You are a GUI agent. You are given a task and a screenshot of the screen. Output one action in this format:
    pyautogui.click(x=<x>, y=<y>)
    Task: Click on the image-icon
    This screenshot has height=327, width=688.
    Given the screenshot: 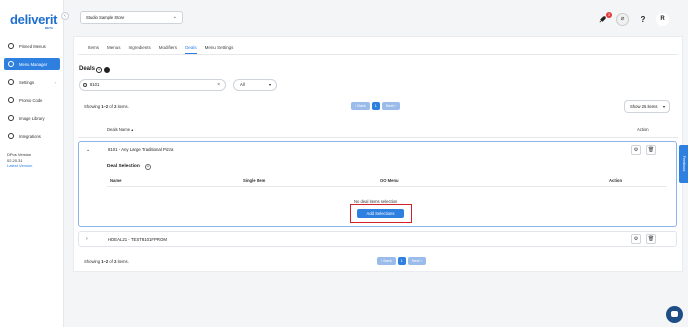 What is the action you would take?
    pyautogui.click(x=11, y=118)
    